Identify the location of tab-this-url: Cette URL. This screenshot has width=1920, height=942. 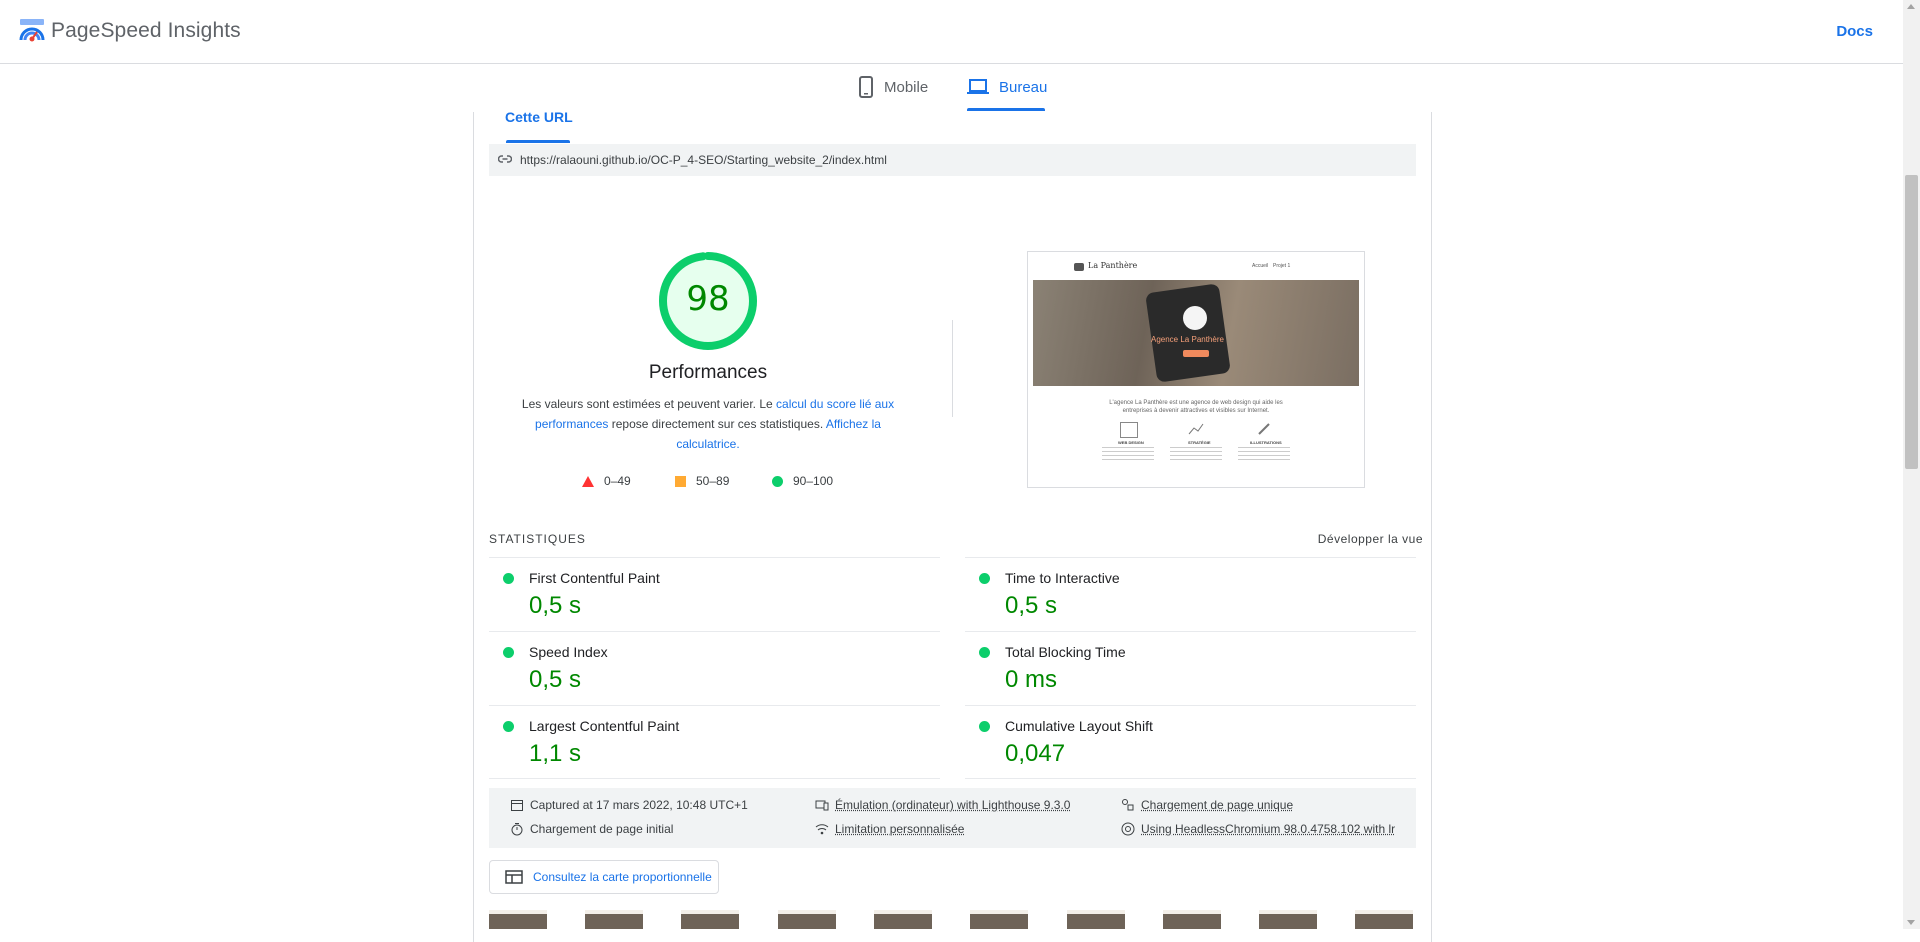
(539, 117).